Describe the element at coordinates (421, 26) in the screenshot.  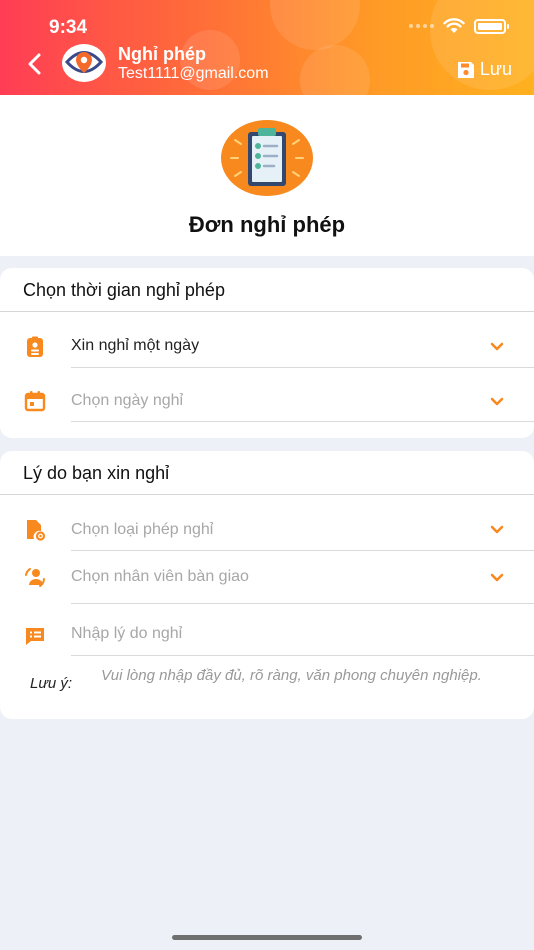
I see `signal-icon` at that location.